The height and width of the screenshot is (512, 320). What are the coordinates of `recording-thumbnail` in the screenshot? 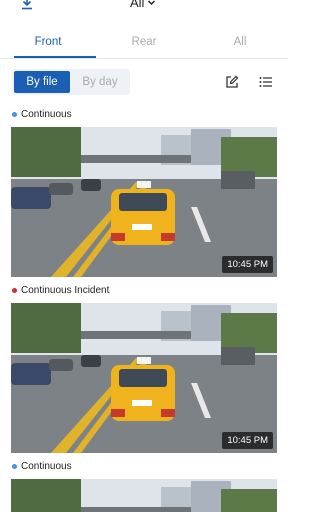 It's located at (144, 495).